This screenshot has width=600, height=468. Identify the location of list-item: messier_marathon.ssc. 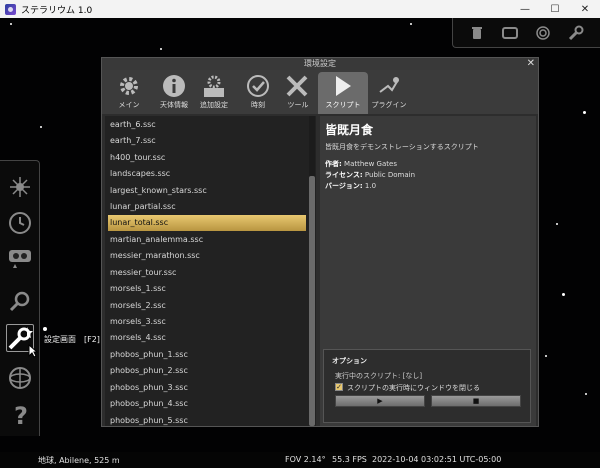
(207, 256).